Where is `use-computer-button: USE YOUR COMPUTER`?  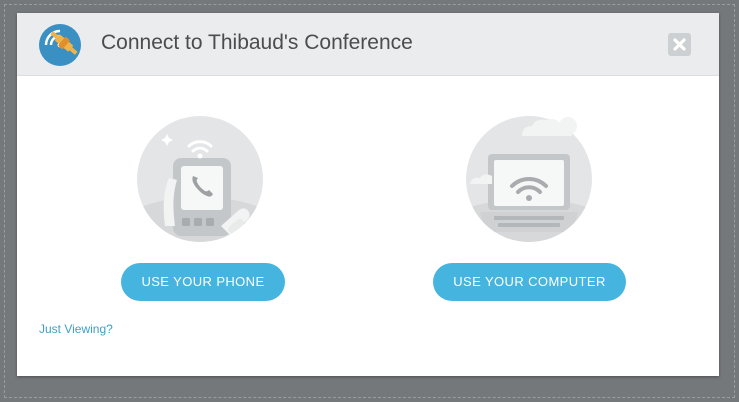 use-computer-button: USE YOUR COMPUTER is located at coordinates (529, 282).